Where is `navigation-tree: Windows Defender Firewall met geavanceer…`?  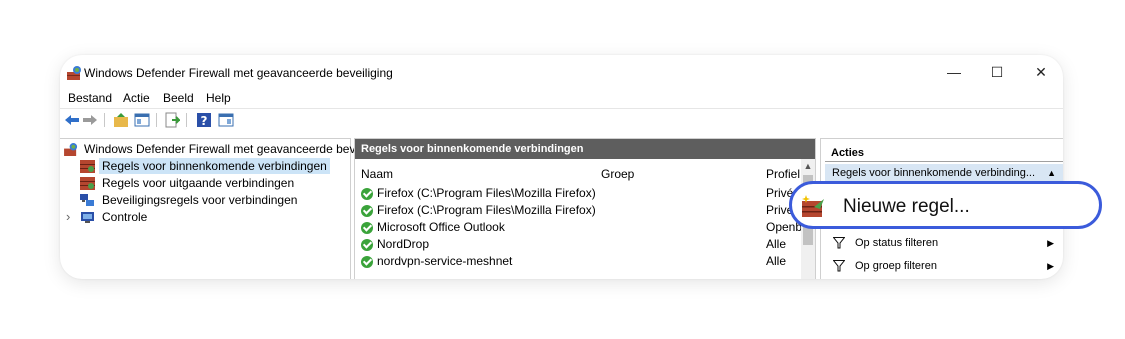 navigation-tree: Windows Defender Firewall met geavanceer… is located at coordinates (215, 208).